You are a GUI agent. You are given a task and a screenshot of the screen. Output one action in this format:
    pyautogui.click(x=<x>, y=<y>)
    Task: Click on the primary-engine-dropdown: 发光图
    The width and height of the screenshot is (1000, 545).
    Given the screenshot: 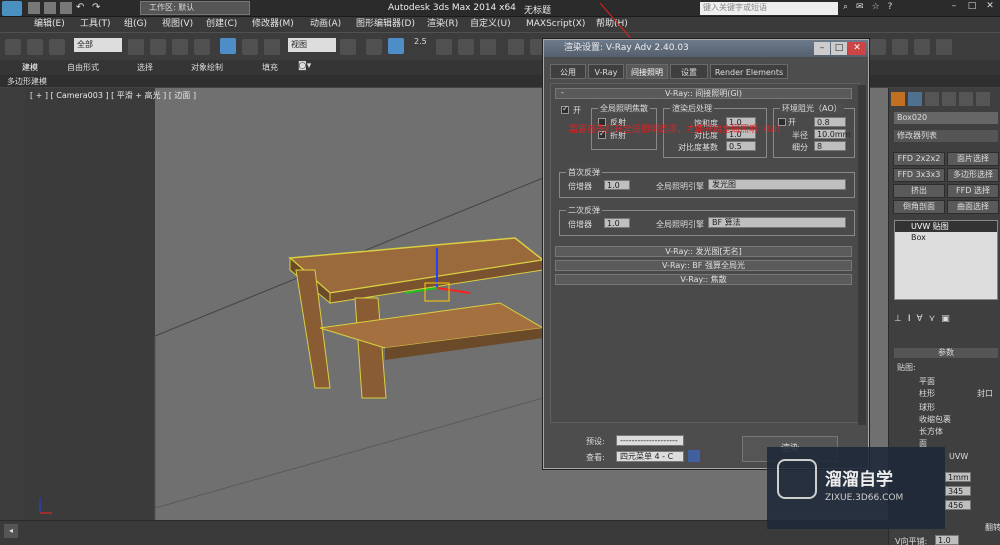 What is the action you would take?
    pyautogui.click(x=777, y=184)
    